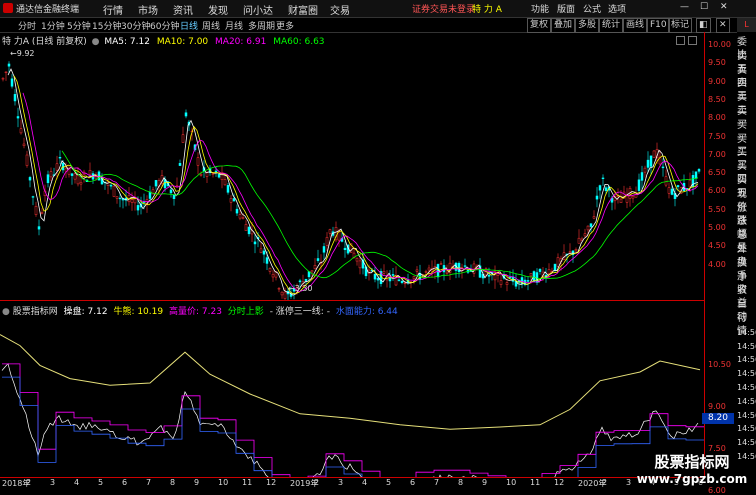 Image resolution: width=756 pixels, height=495 pixels. Describe the element at coordinates (746, 25) in the screenshot. I see `quote-panel-tab: L` at that location.